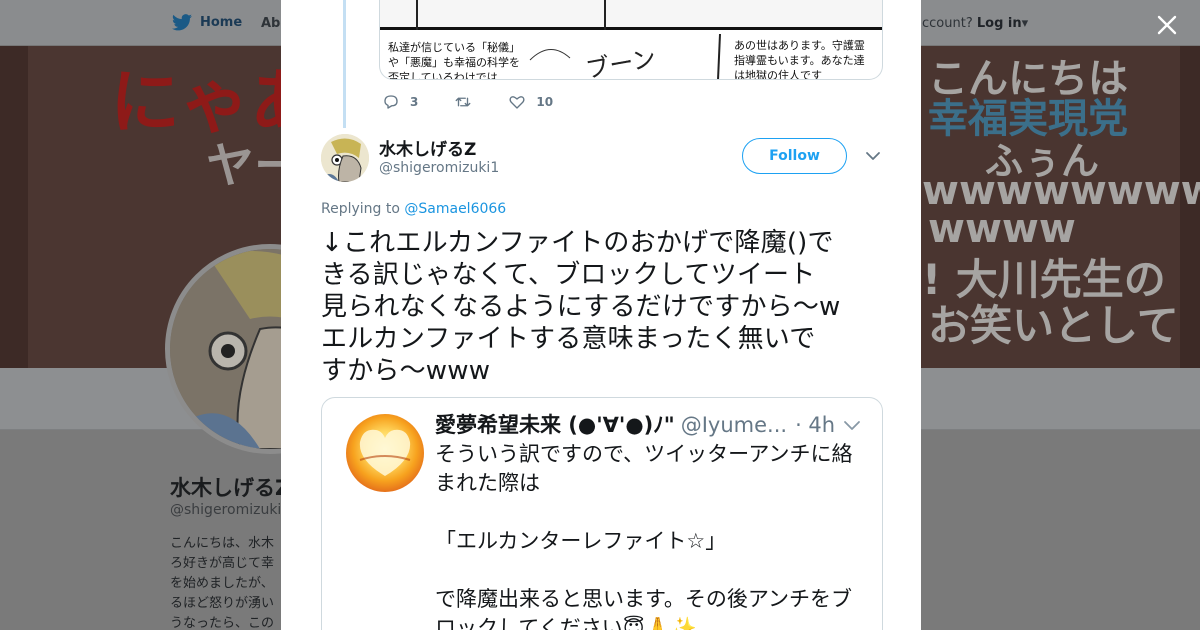 This screenshot has width=1200, height=630. Describe the element at coordinates (230, 488) in the screenshot. I see `profile-name: 水木しげるZ` at that location.